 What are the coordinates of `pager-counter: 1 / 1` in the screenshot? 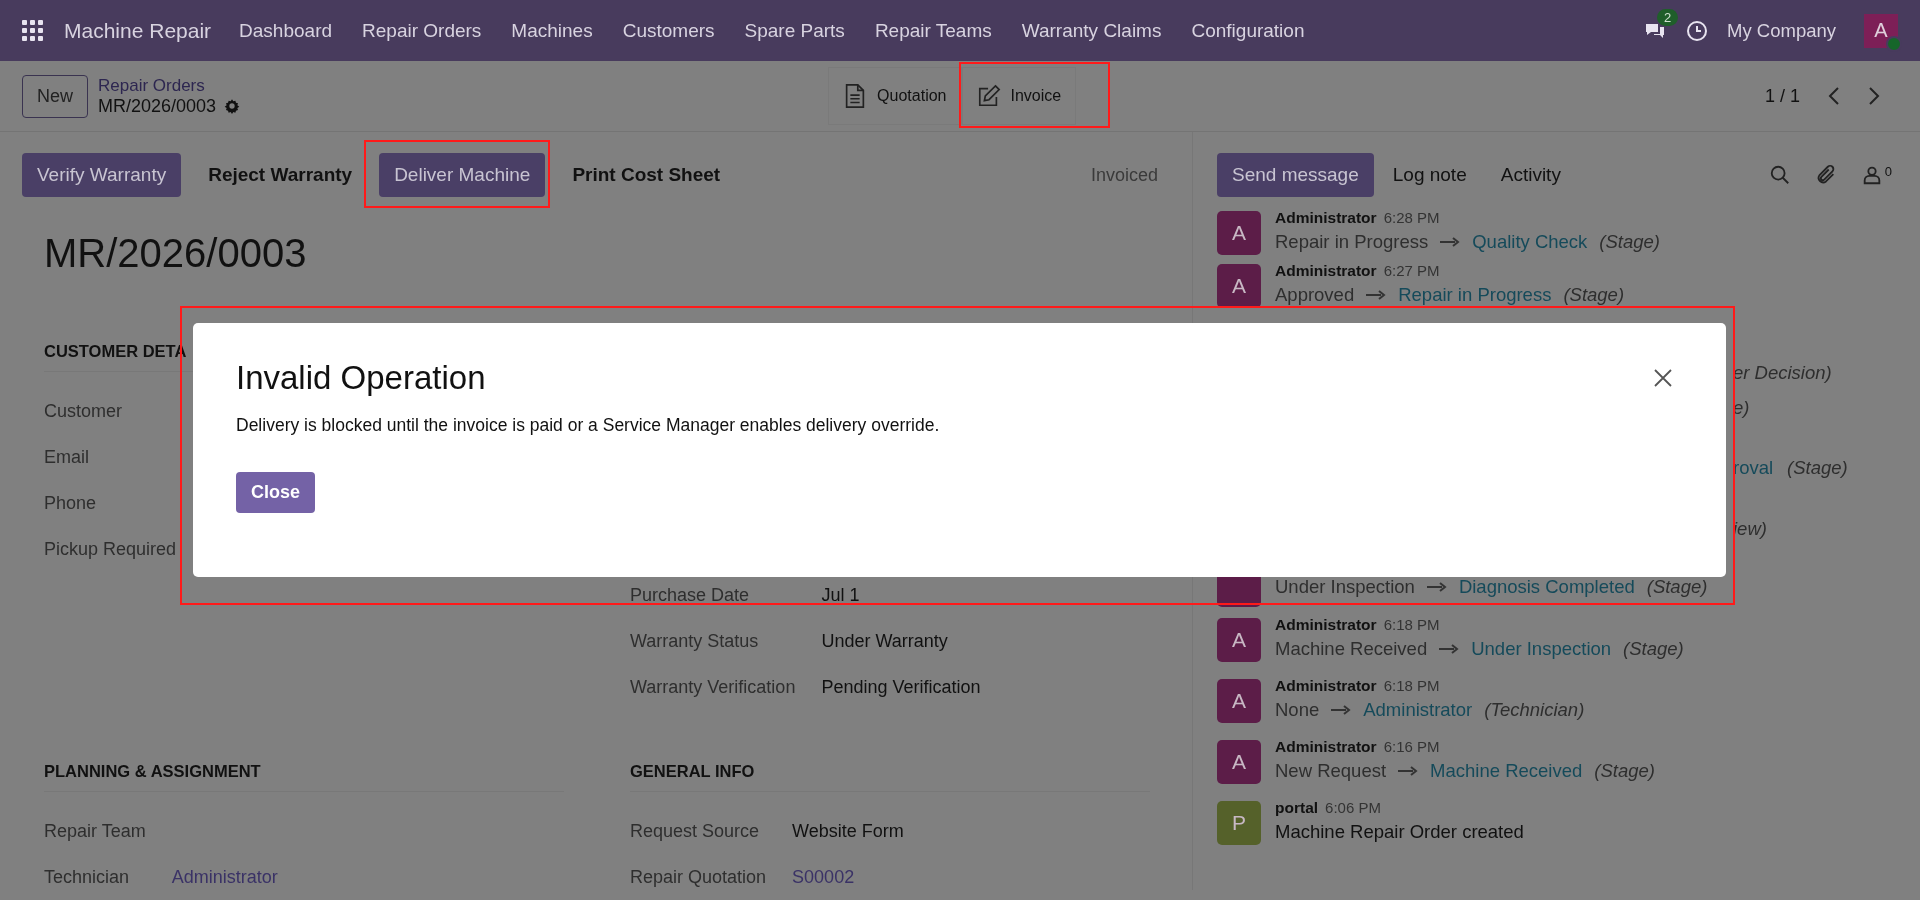 It's located at (1782, 96).